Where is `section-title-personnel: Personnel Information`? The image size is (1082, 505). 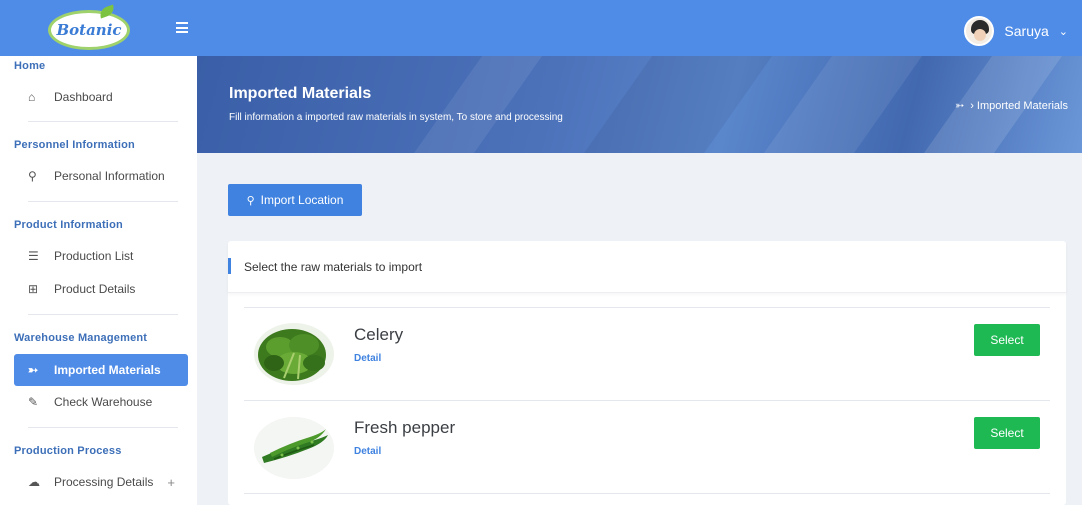 section-title-personnel: Personnel Information is located at coordinates (74, 145).